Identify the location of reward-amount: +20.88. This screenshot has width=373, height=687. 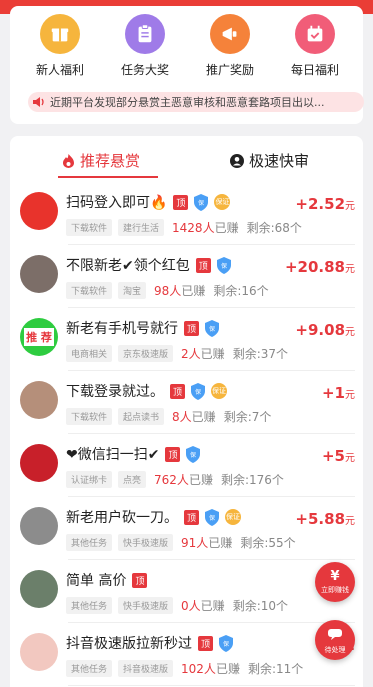
(314, 267).